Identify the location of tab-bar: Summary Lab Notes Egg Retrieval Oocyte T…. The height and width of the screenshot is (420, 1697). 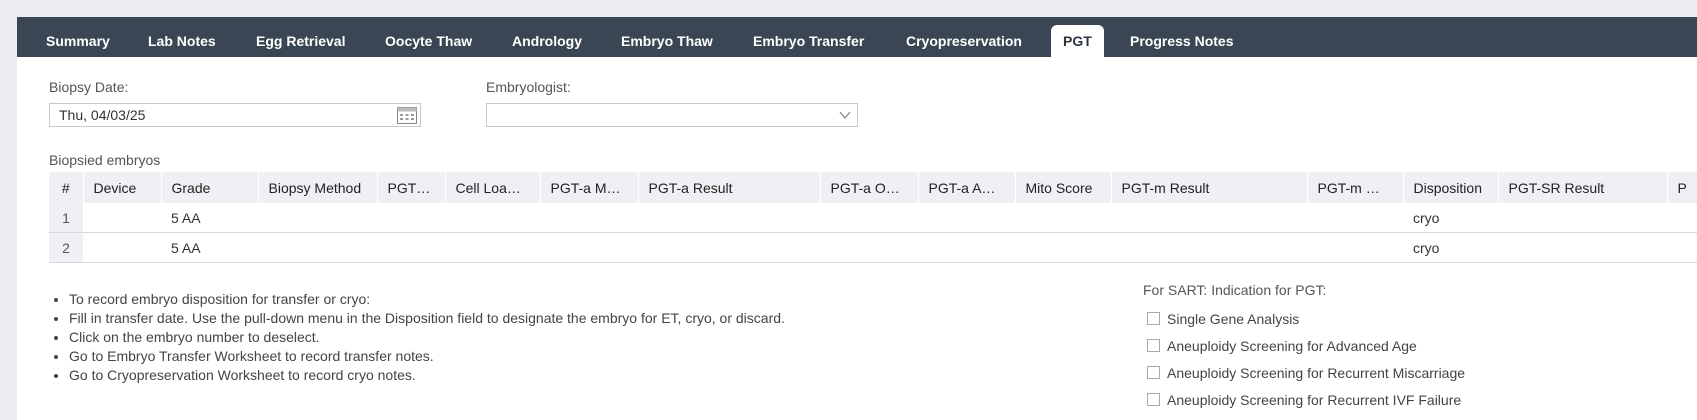
(857, 37).